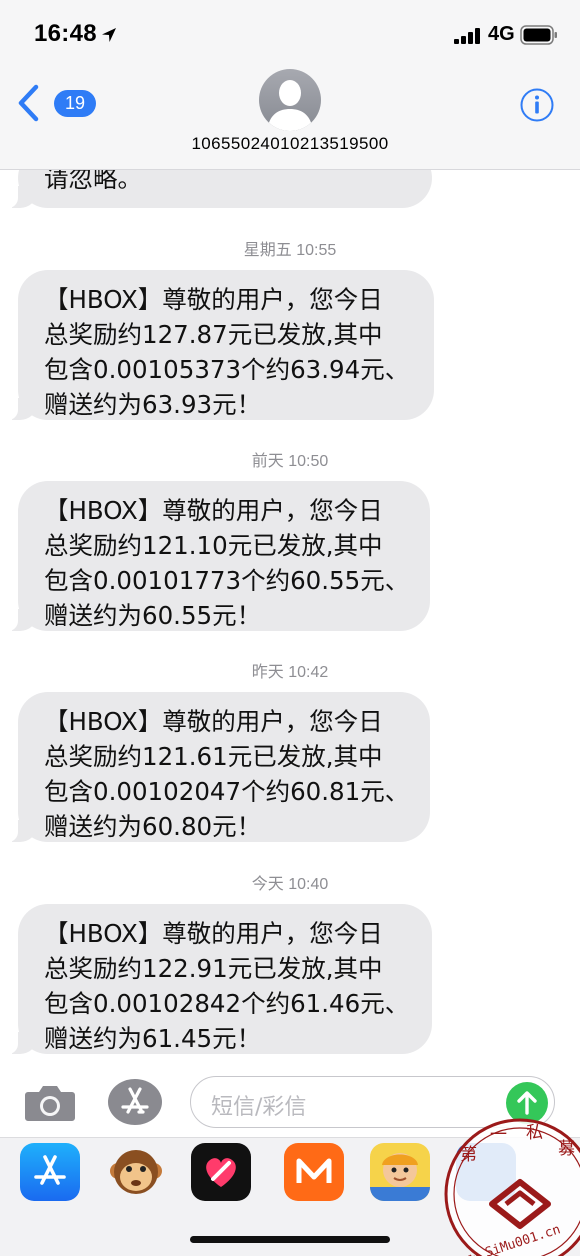 The height and width of the screenshot is (1256, 580). Describe the element at coordinates (153, 1038) in the screenshot. I see `message-line: 赠送约为61.45元！` at that location.